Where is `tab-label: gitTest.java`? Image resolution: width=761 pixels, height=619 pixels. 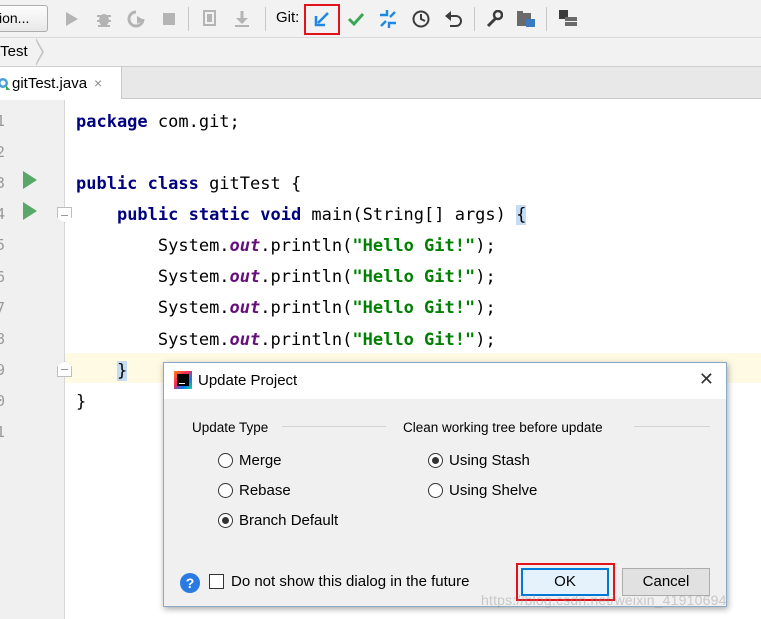
tab-label: gitTest.java is located at coordinates (50, 83).